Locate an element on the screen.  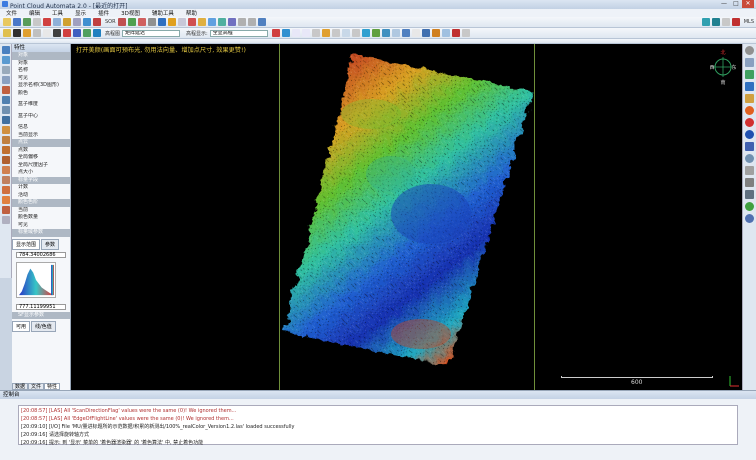
open-folder-icon is located at coordinates (7, 22).